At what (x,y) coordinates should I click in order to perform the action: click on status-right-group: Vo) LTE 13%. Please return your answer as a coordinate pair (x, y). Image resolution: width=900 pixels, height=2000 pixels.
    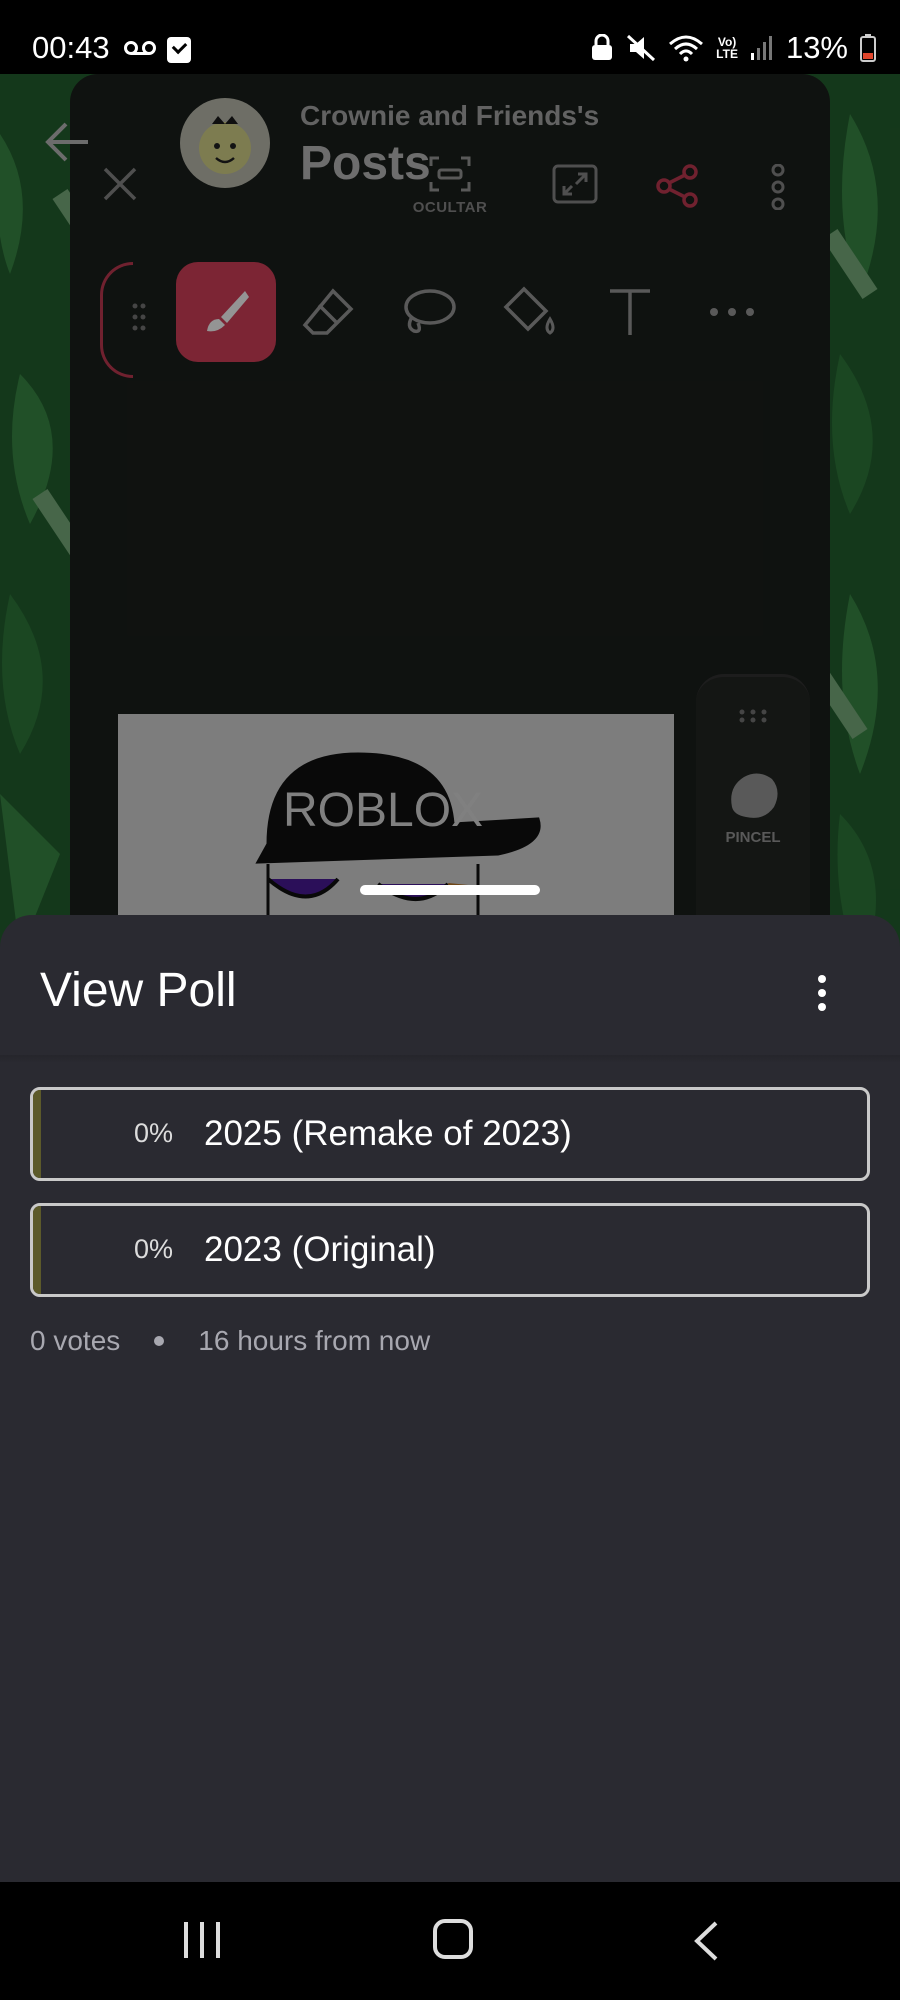
    Looking at the image, I should click on (733, 48).